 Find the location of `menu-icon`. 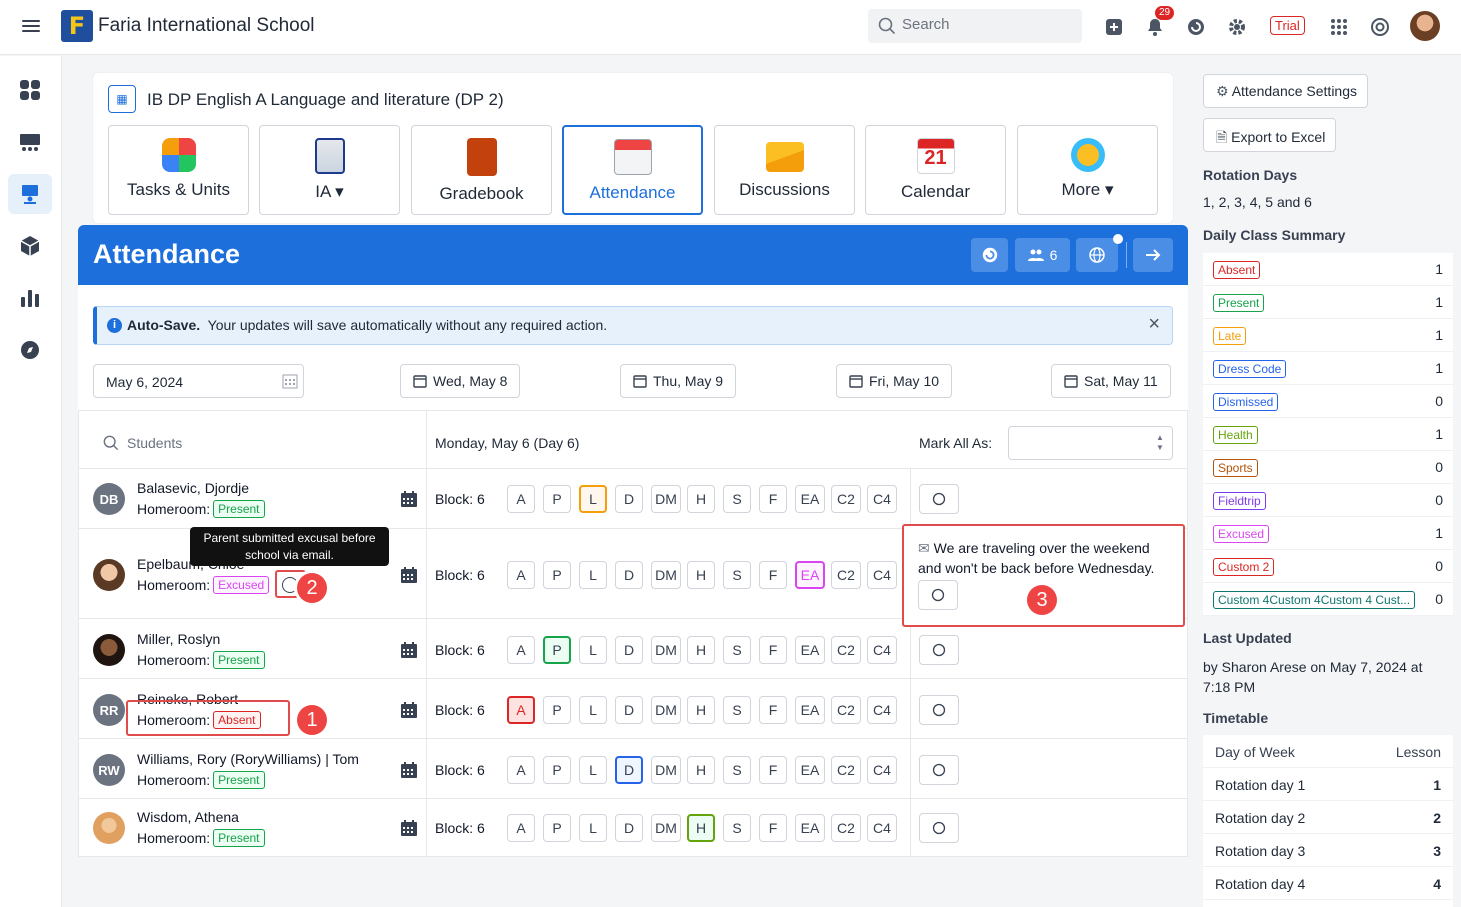

menu-icon is located at coordinates (31, 26).